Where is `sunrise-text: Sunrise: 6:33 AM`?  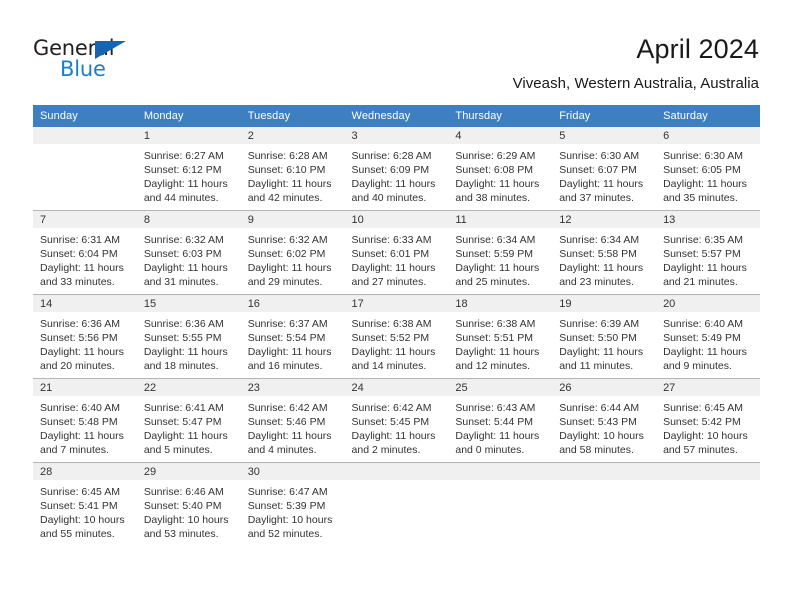
sunrise-text: Sunrise: 6:33 AM is located at coordinates (391, 240).